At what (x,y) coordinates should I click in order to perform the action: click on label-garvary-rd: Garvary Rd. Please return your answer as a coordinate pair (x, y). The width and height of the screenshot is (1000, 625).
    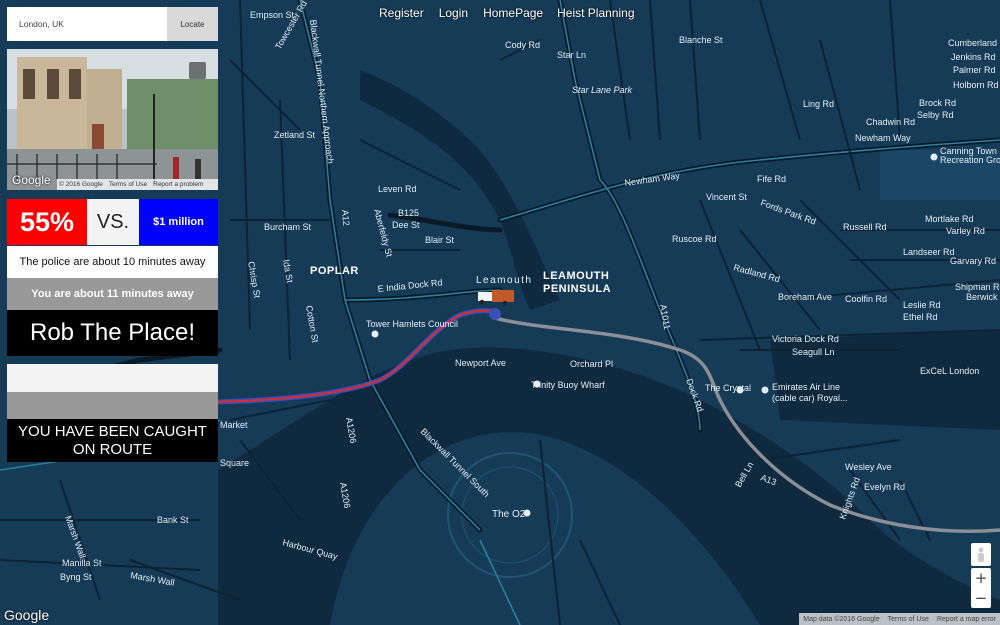
    Looking at the image, I should click on (973, 261).